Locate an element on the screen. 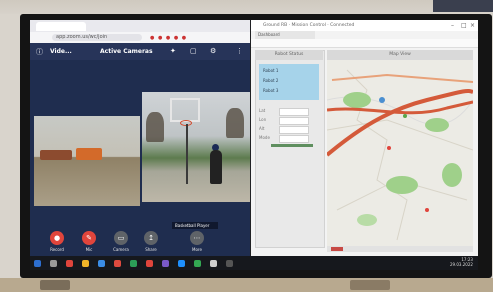 This screenshot has width=493, height=292. list-item: Robot 2 is located at coordinates (270, 80).